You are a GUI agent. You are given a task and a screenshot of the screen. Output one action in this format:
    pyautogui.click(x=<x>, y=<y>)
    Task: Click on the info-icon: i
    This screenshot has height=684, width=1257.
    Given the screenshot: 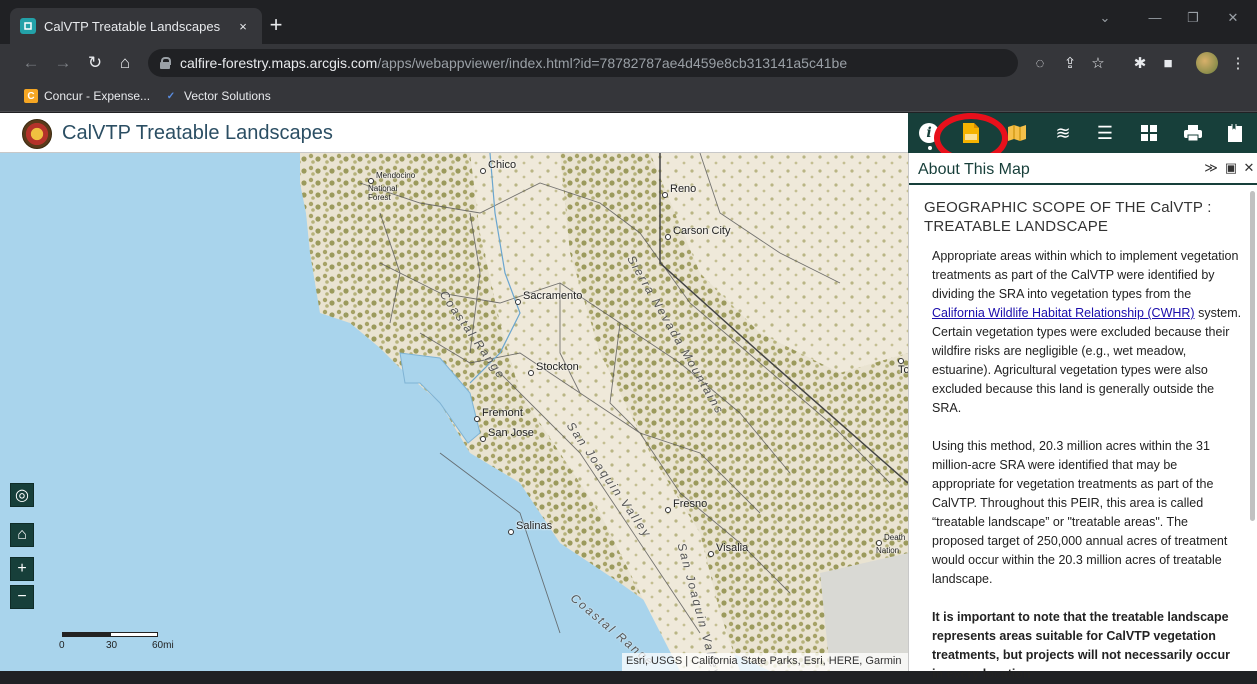 What is the action you would take?
    pyautogui.click(x=929, y=133)
    